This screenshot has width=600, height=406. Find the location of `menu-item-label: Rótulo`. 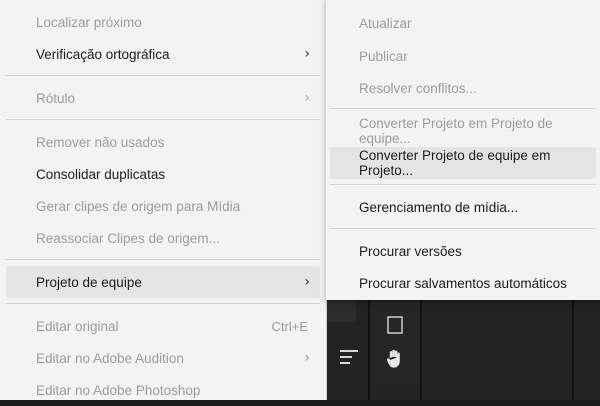

menu-item-label: Rótulo is located at coordinates (56, 98).